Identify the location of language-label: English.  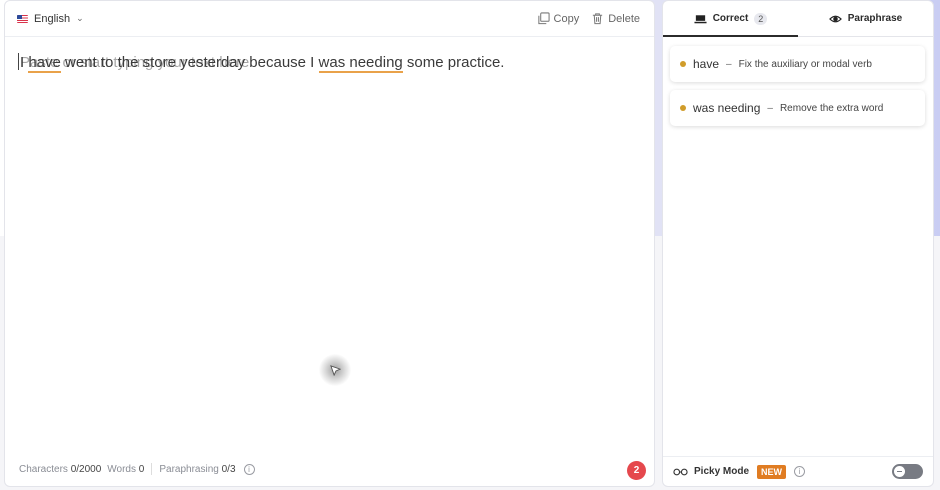
(52, 18).